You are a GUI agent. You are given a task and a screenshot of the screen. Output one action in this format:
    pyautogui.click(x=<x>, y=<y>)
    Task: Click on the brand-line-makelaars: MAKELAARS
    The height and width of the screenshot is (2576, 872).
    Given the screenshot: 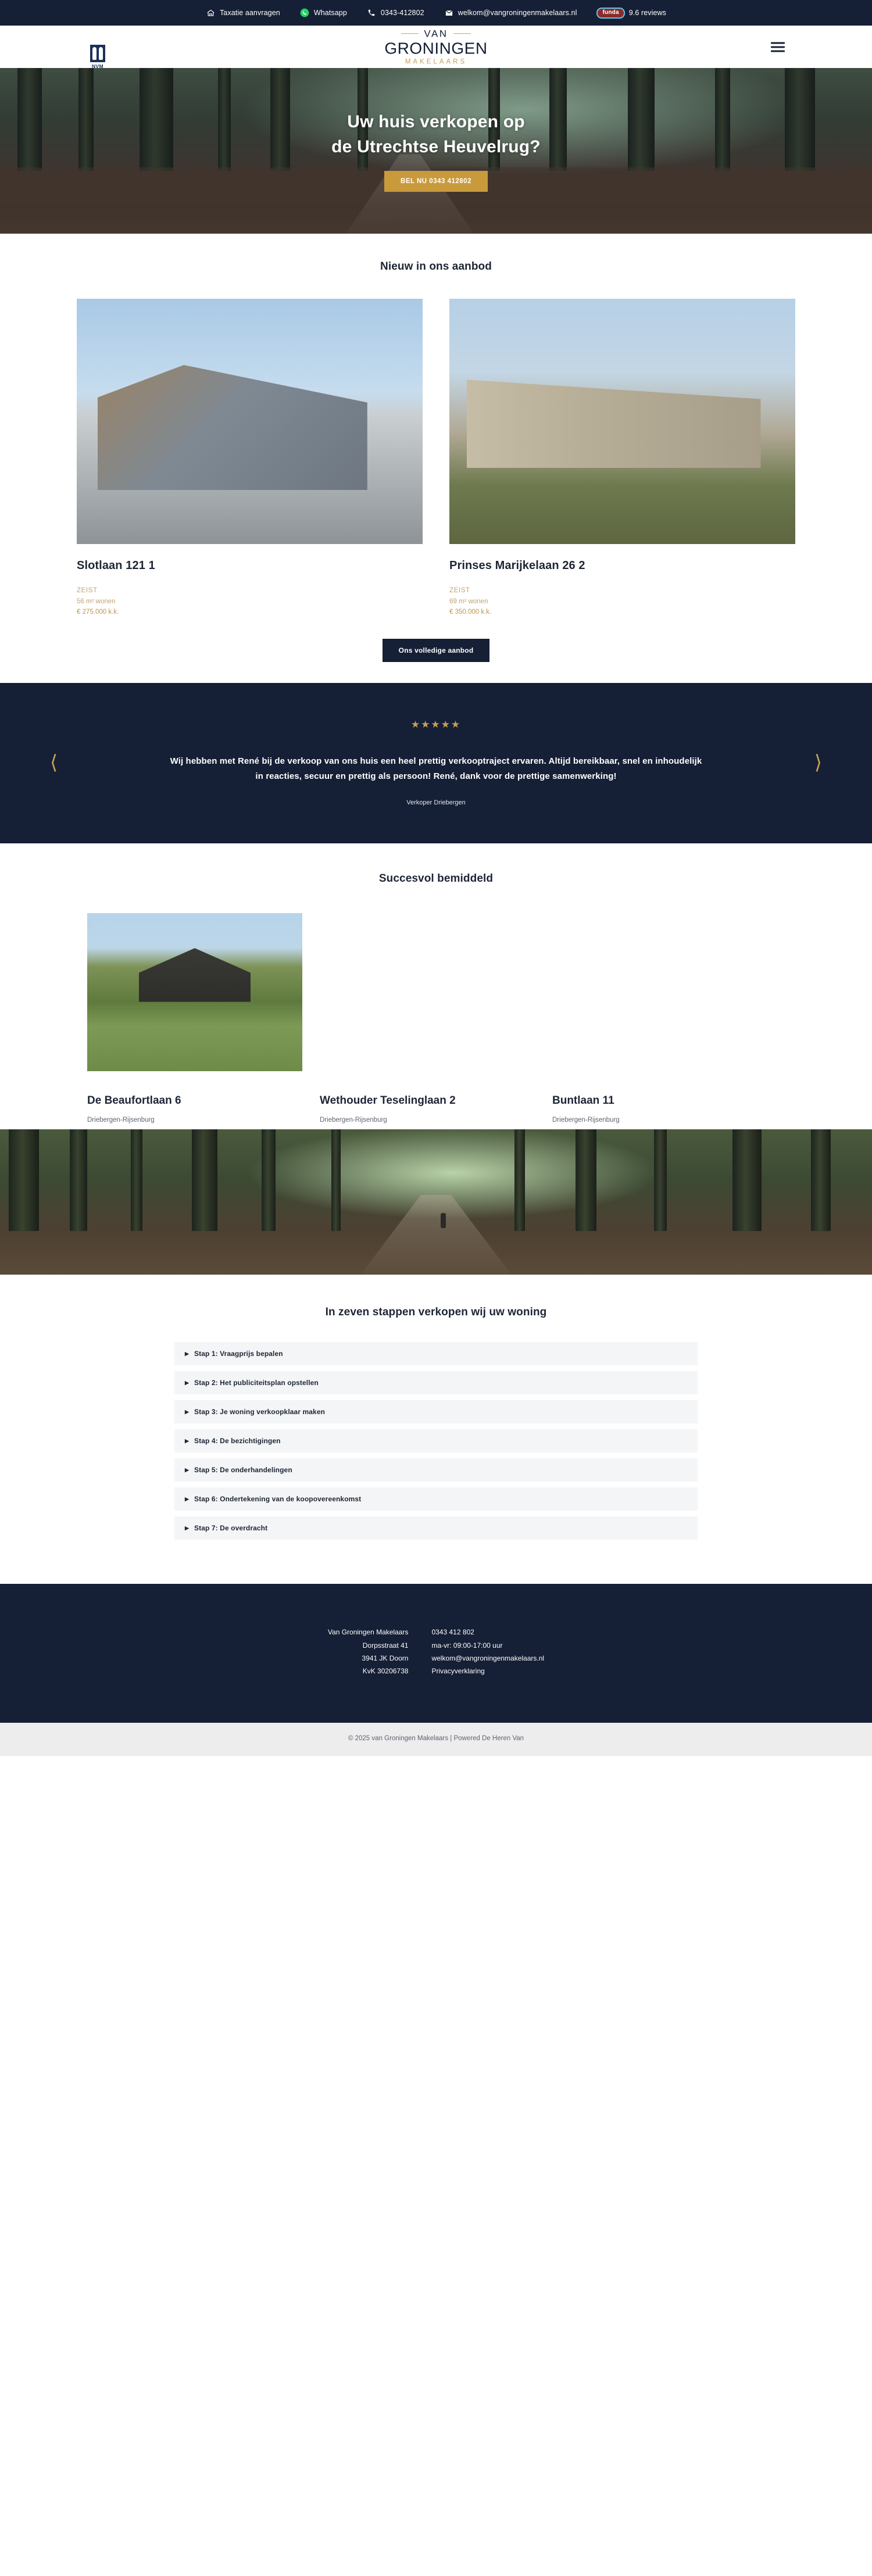 What is the action you would take?
    pyautogui.click(x=436, y=62)
    